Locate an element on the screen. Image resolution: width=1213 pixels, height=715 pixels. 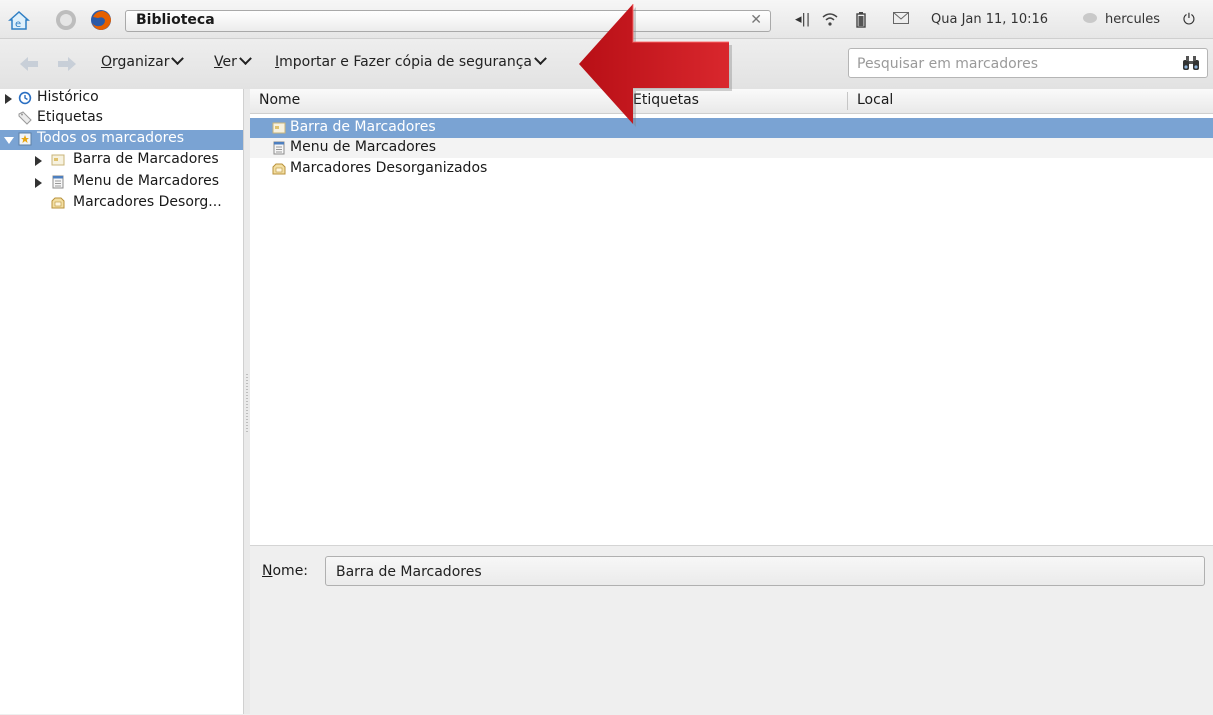
menu-organize: Organizar is located at coordinates (143, 61).